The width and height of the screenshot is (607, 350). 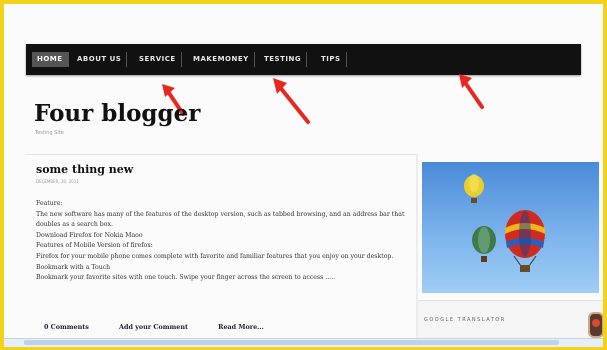 I want to click on hot-air-balloons-image, so click(x=504, y=223).